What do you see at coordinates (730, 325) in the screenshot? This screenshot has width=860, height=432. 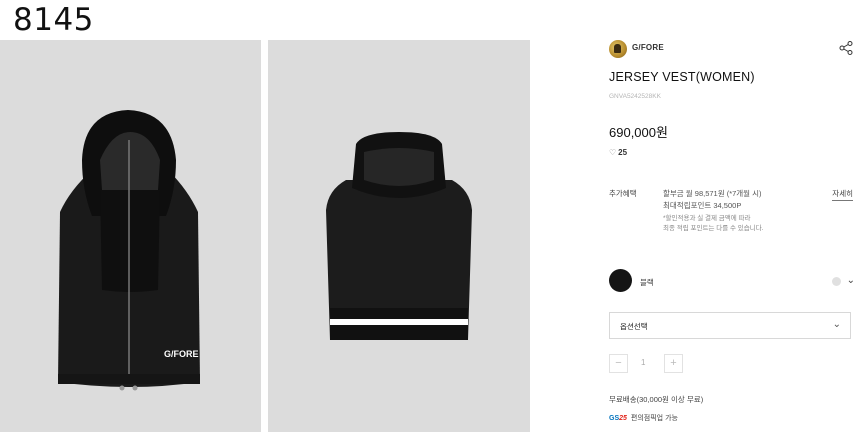 I see `option-select: 옵션선택 ⌄` at bounding box center [730, 325].